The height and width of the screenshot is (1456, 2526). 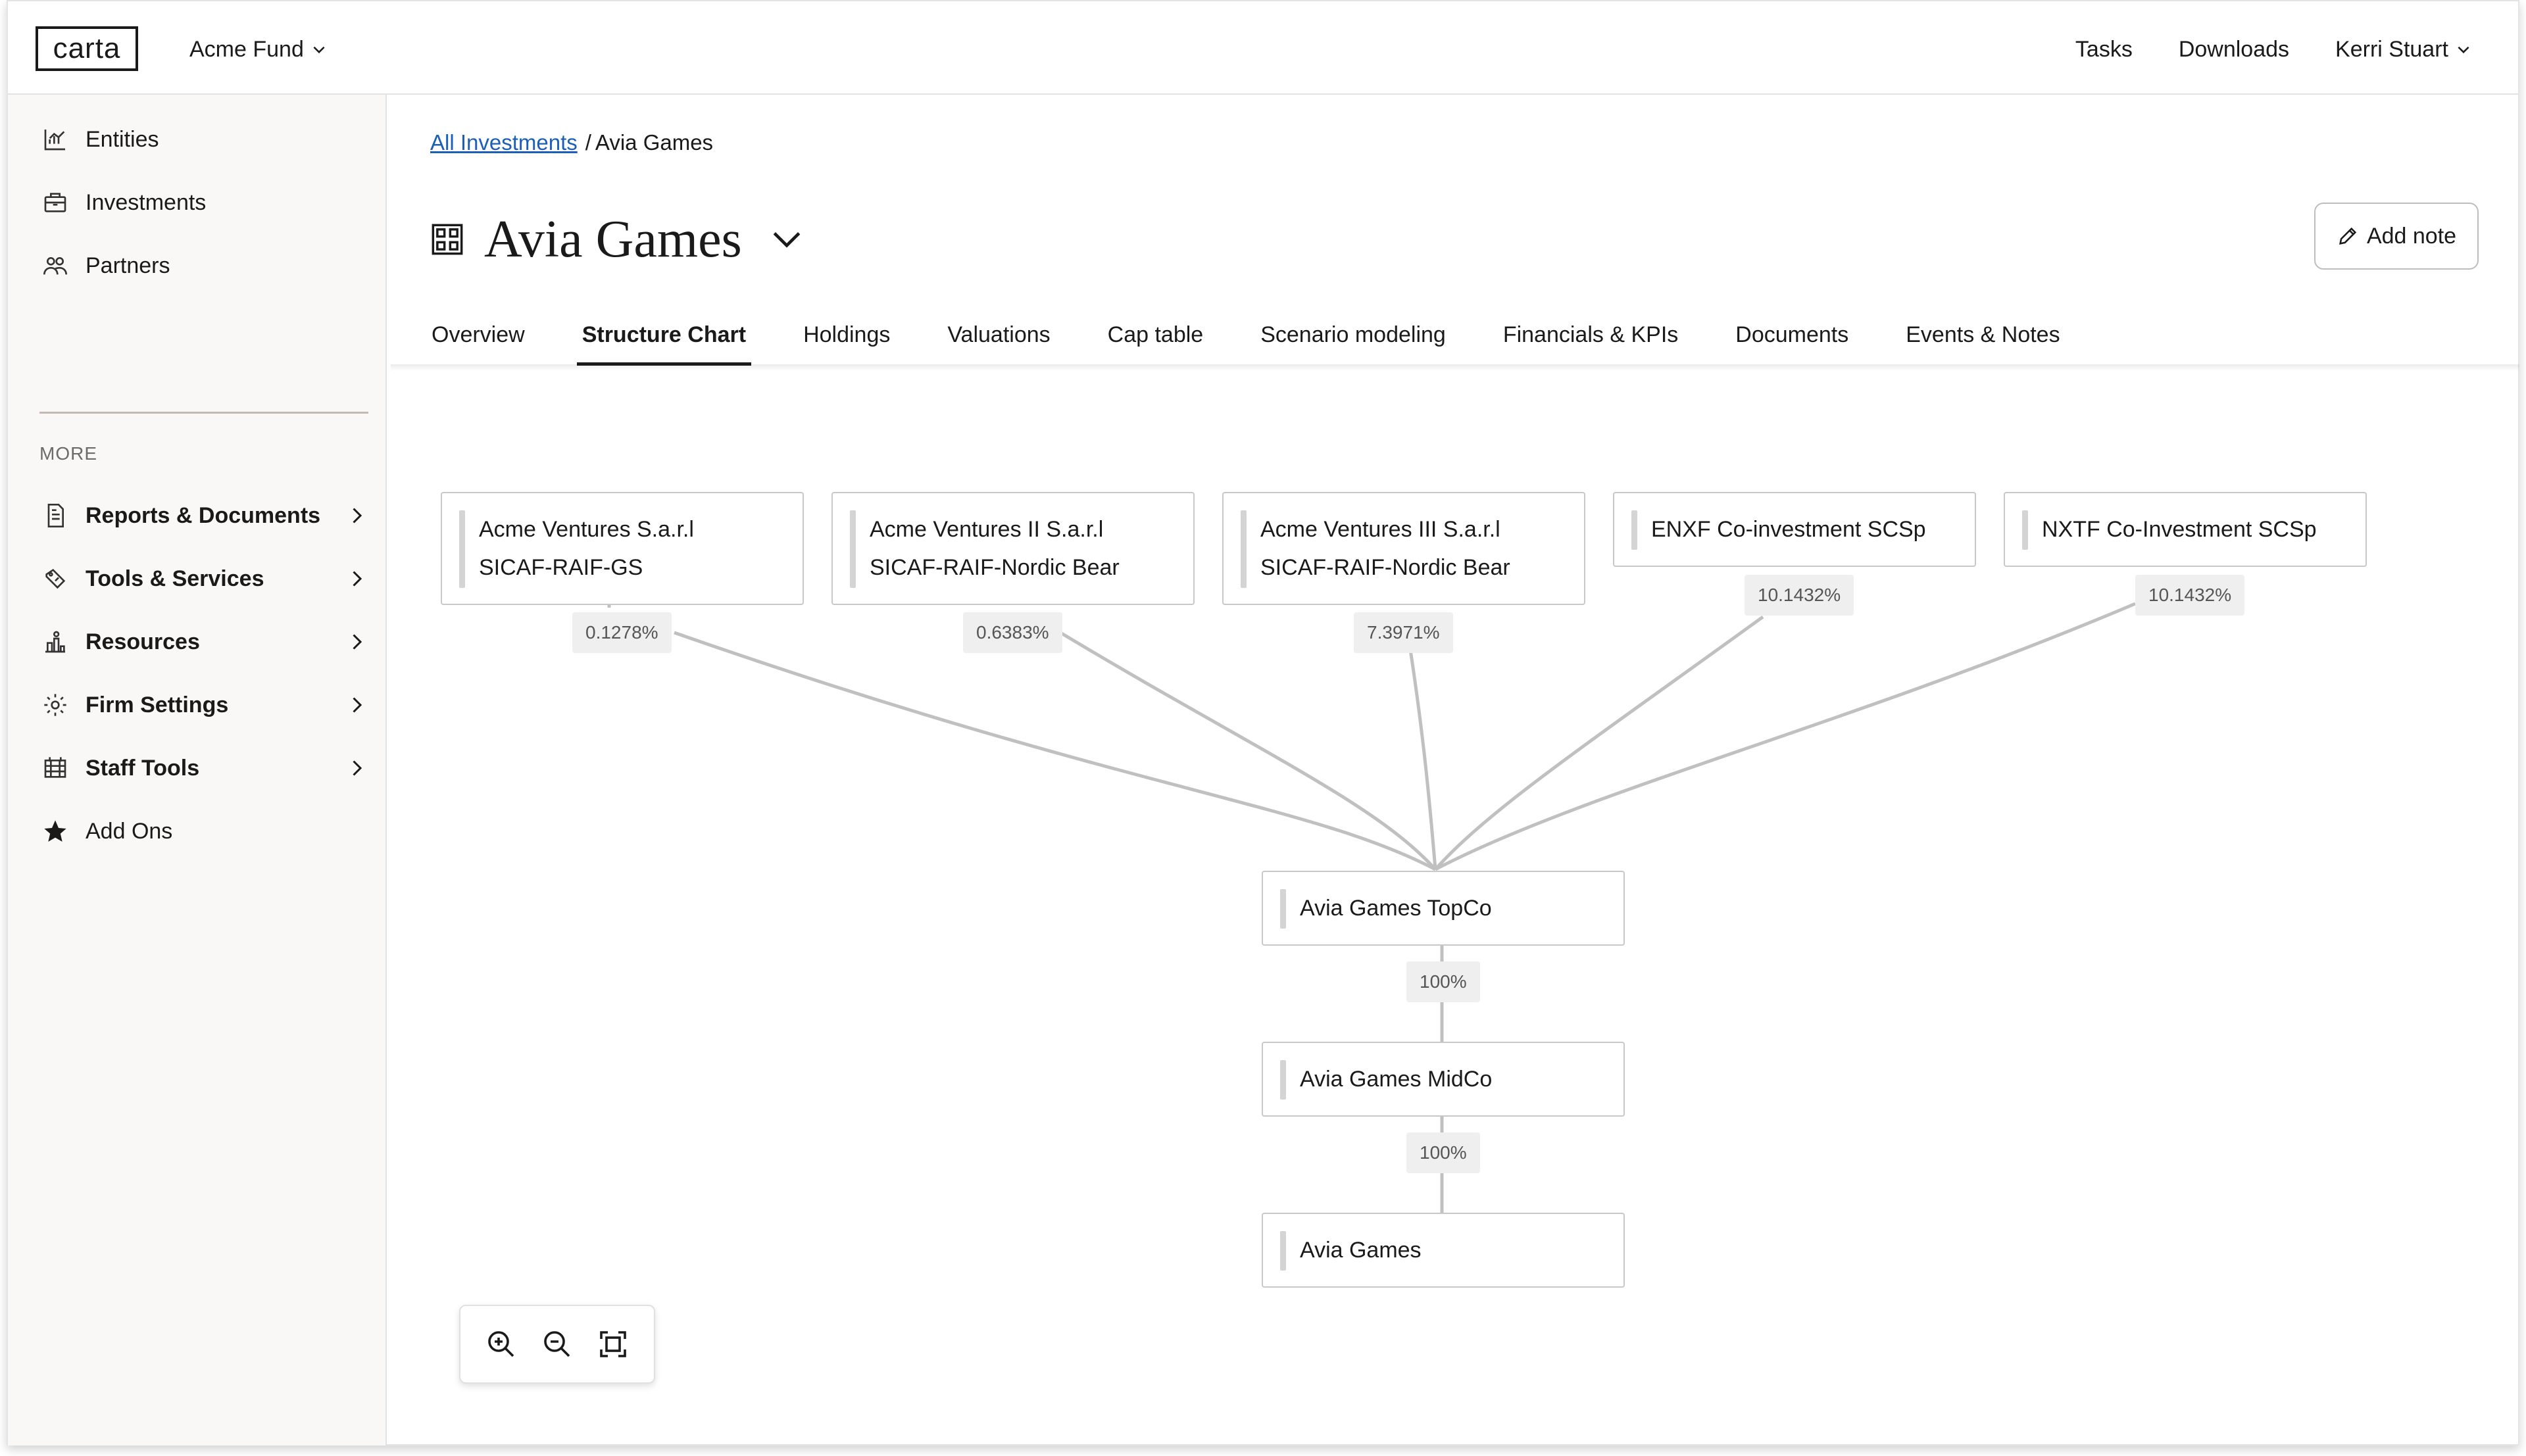 I want to click on tab-holdings: Holdings, so click(x=846, y=341).